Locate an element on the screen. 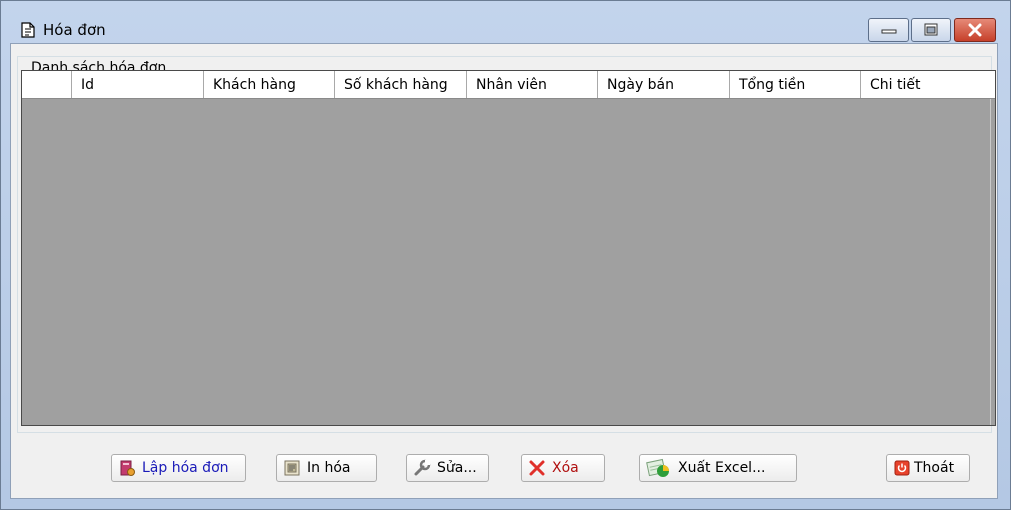 Image resolution: width=1013 pixels, height=512 pixels. exit-button: Thoát is located at coordinates (928, 468).